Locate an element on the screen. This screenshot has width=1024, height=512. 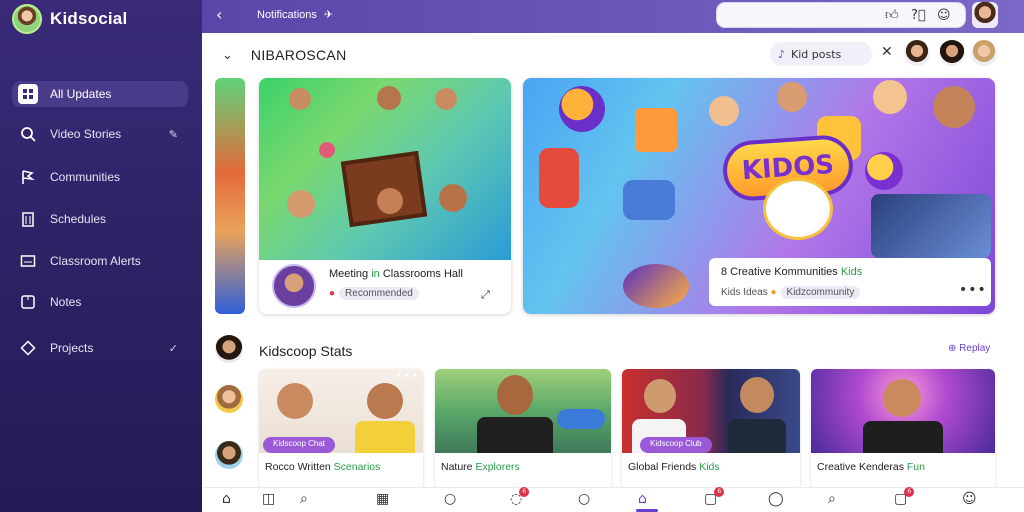
chevron-down-icon: ⌄ is located at coordinates (227, 55).